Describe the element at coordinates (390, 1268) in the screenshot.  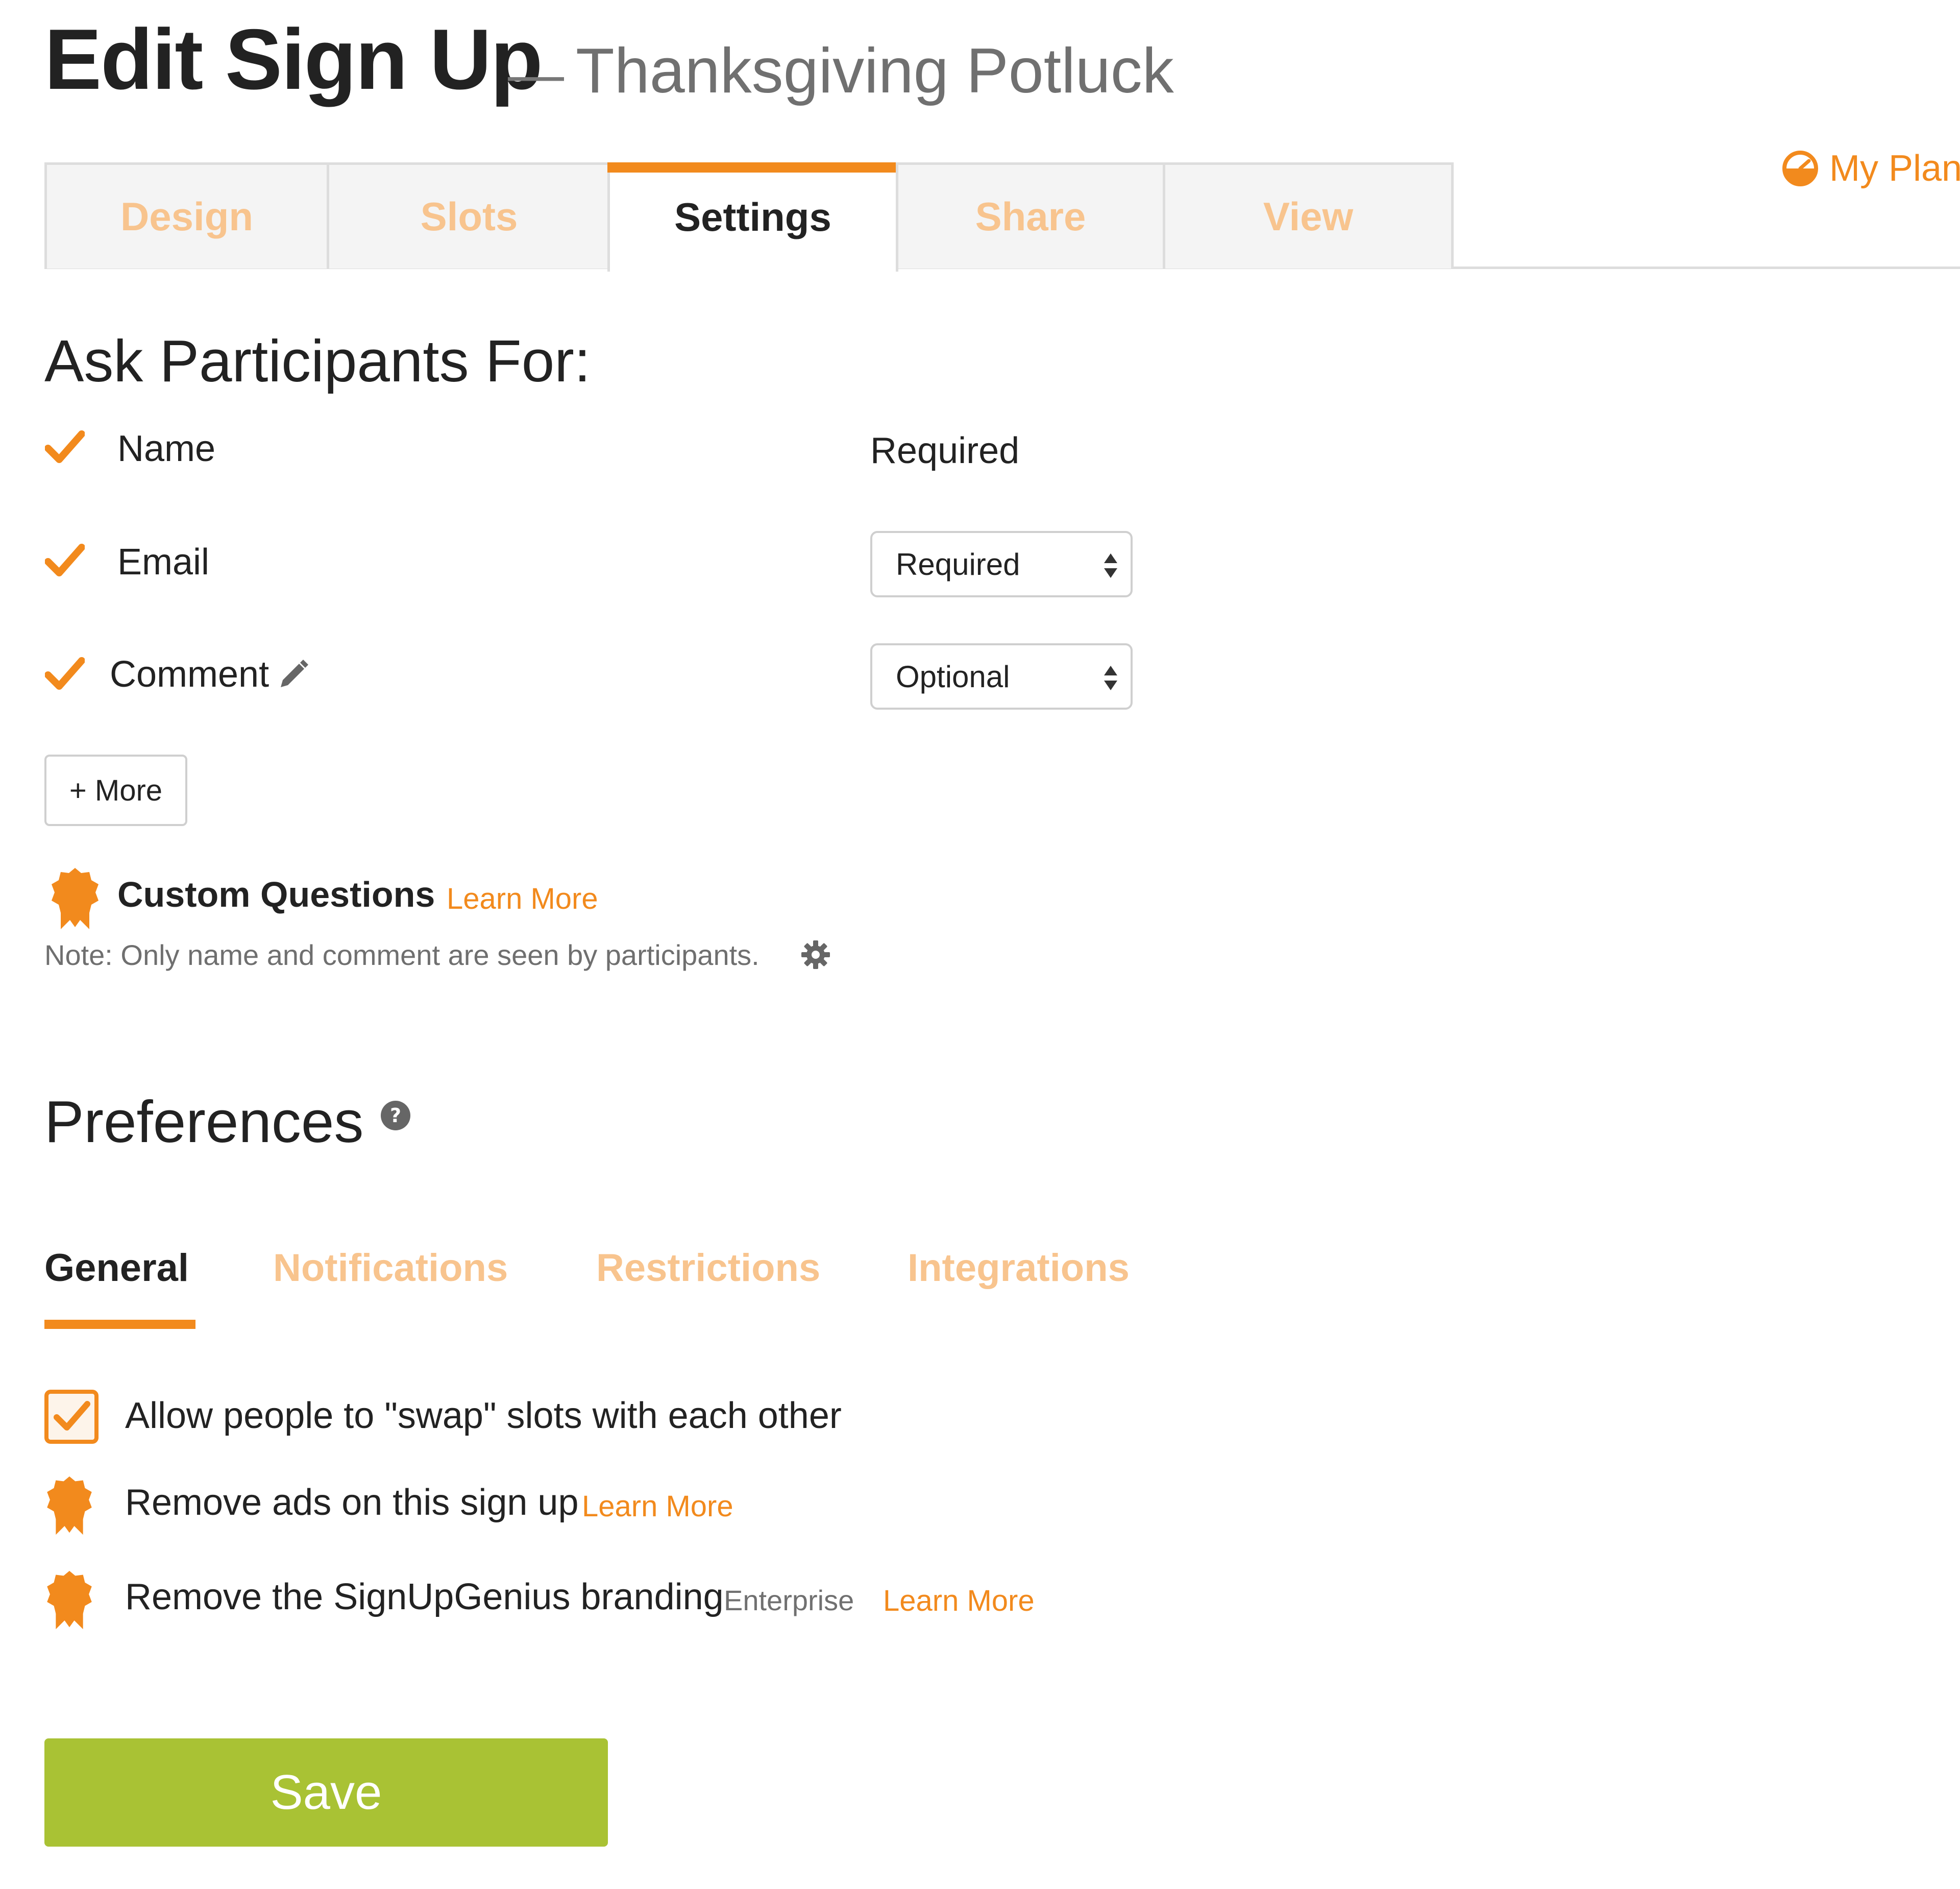
I see `subtab-notifications: Notifications` at that location.